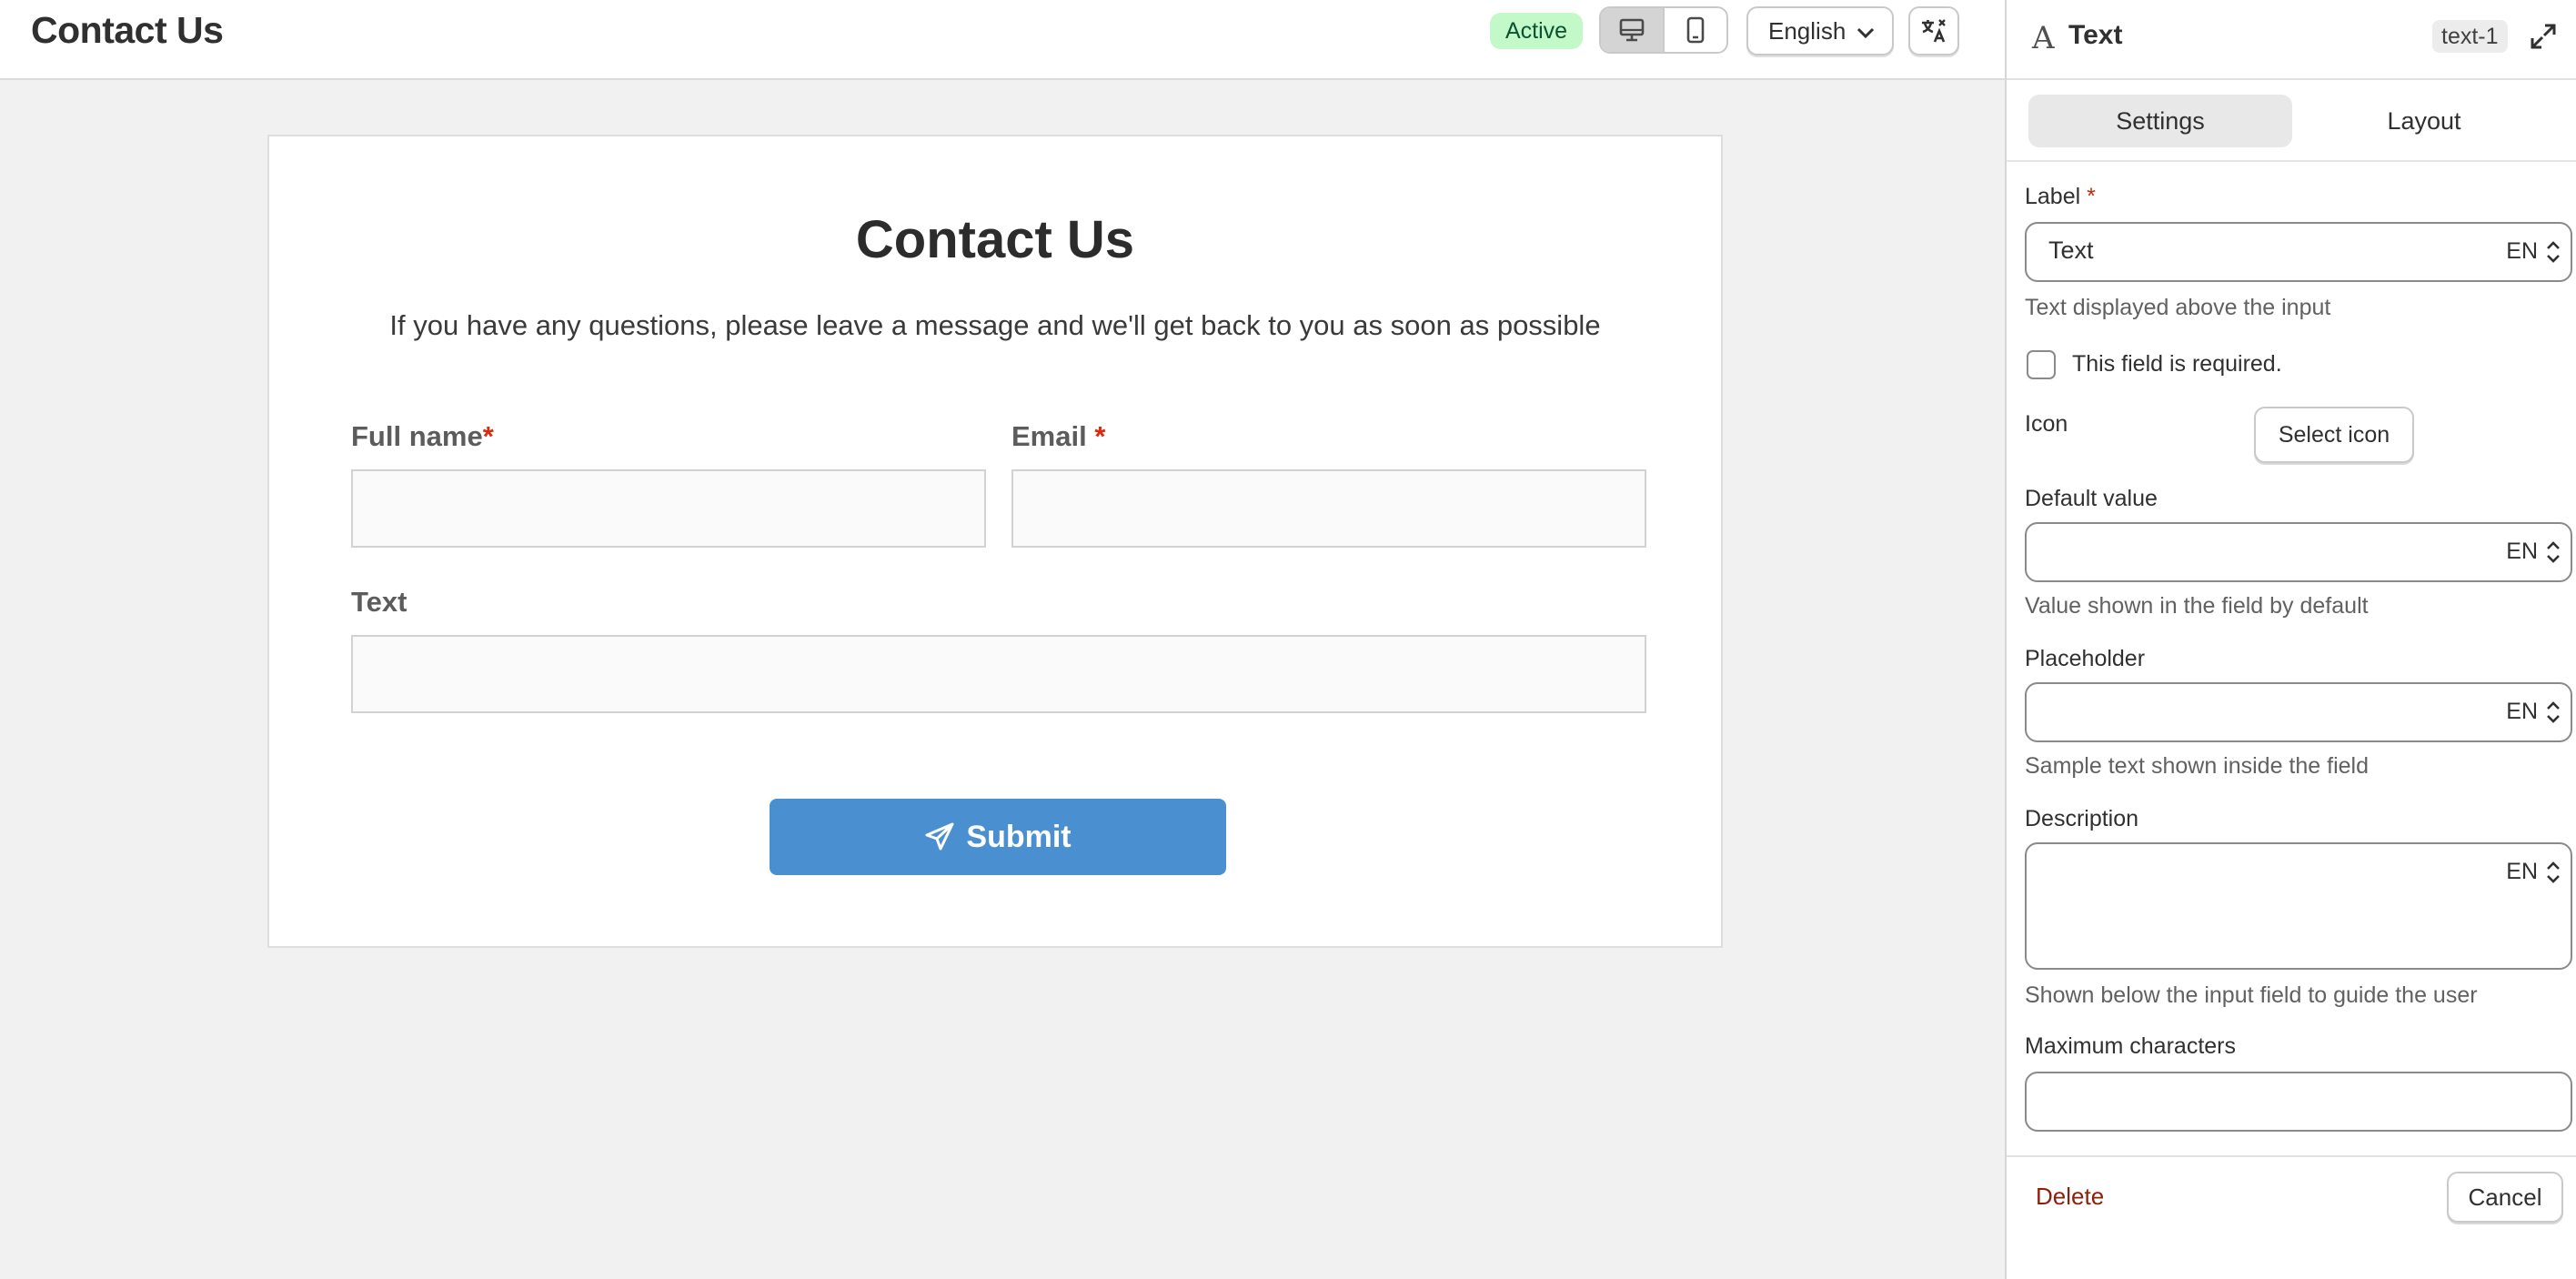 Image resolution: width=2576 pixels, height=1279 pixels. Describe the element at coordinates (2071, 250) in the screenshot. I see `label-input-value: Text` at that location.